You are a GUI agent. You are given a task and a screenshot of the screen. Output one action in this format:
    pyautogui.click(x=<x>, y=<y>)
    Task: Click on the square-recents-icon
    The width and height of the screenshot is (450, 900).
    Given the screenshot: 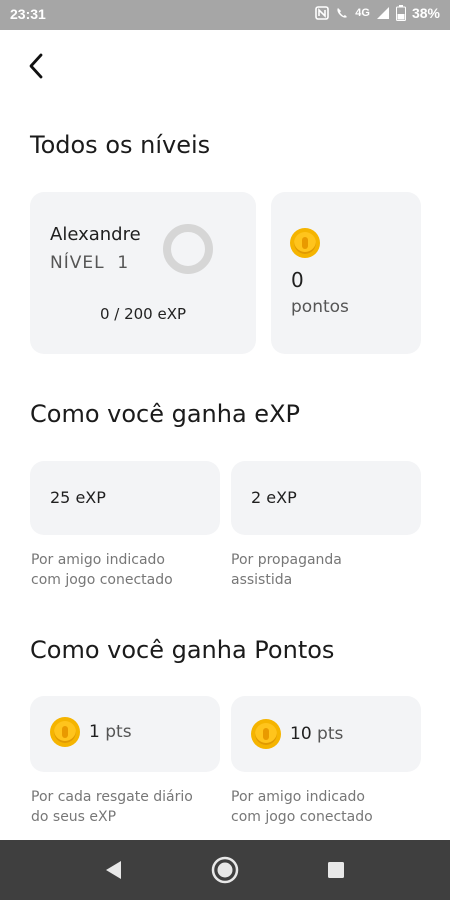 What is the action you would take?
    pyautogui.click(x=336, y=870)
    